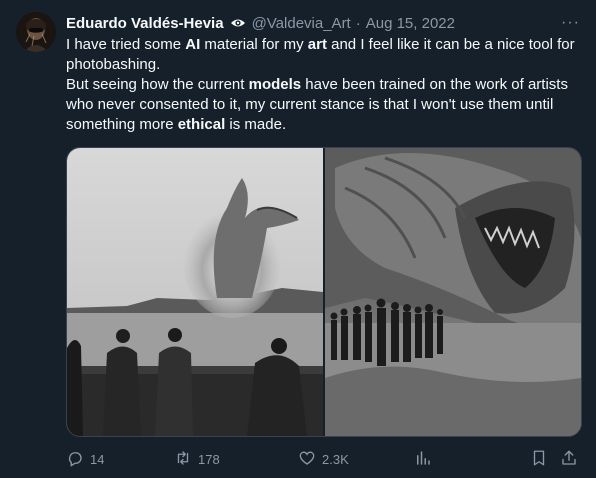  Describe the element at coordinates (275, 84) in the screenshot. I see `text-bold: models` at that location.